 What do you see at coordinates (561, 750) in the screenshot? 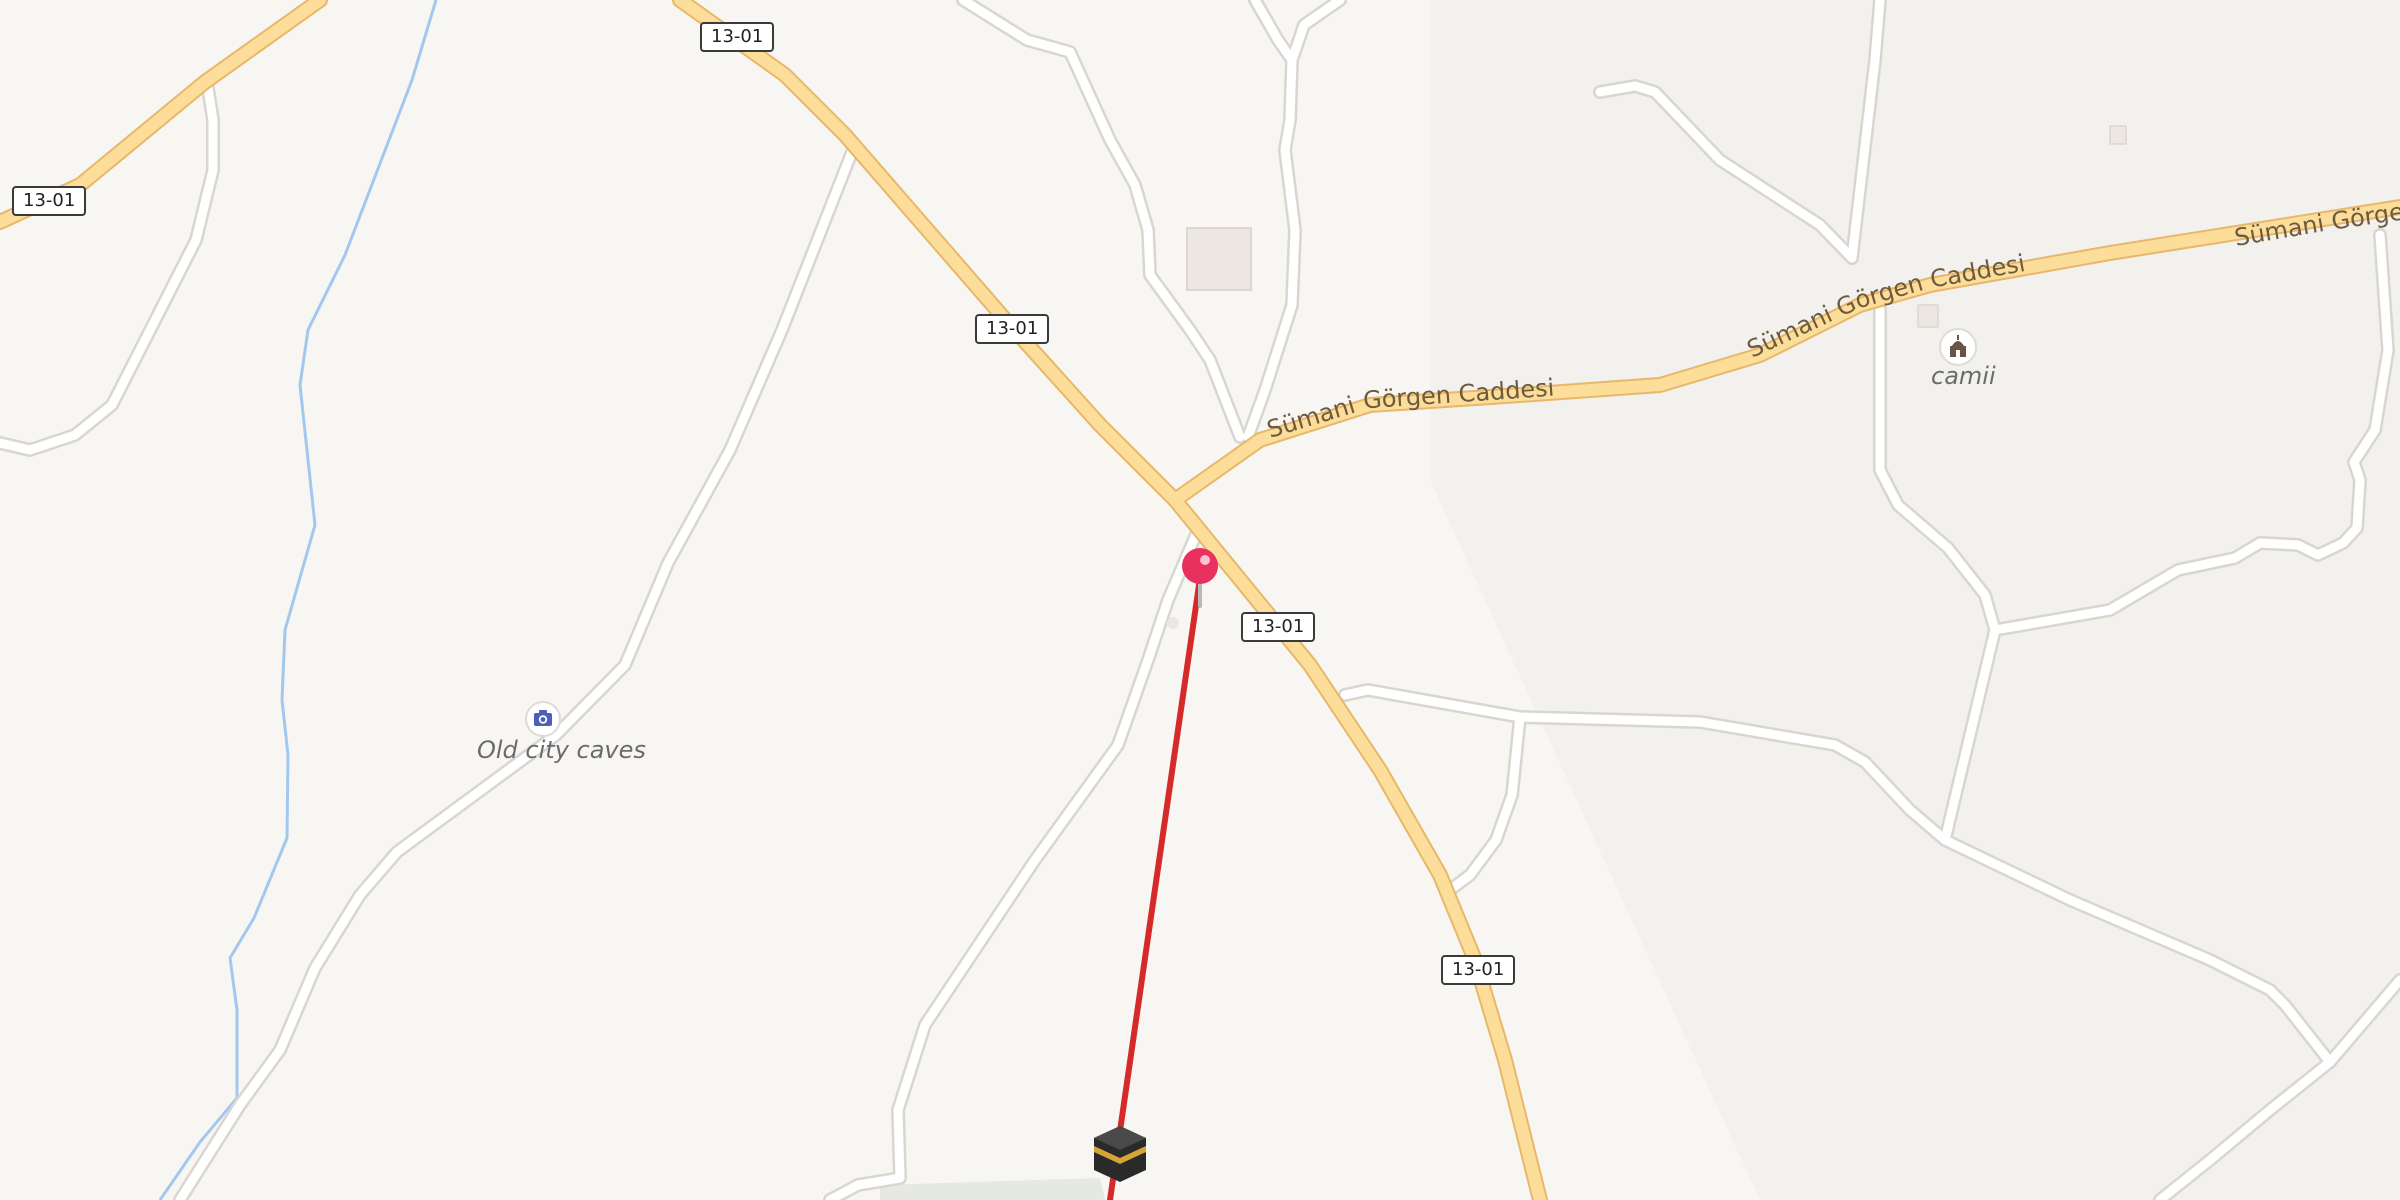
I see `poi-label-old-city-caves: Old city caves` at bounding box center [561, 750].